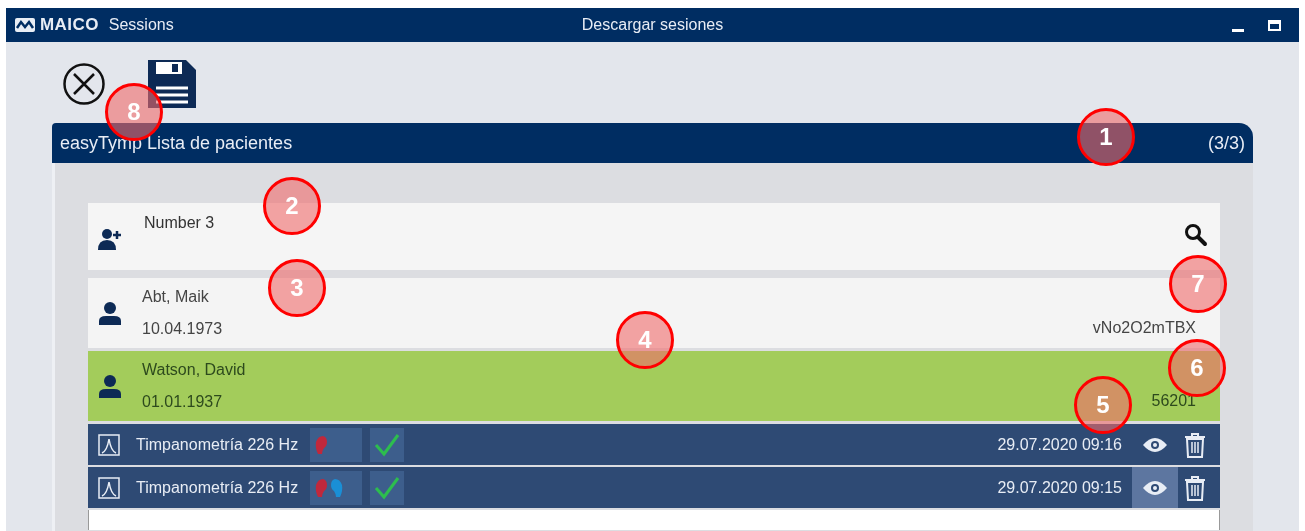  Describe the element at coordinates (1226, 143) in the screenshot. I see `patient-count: (3/3)` at that location.